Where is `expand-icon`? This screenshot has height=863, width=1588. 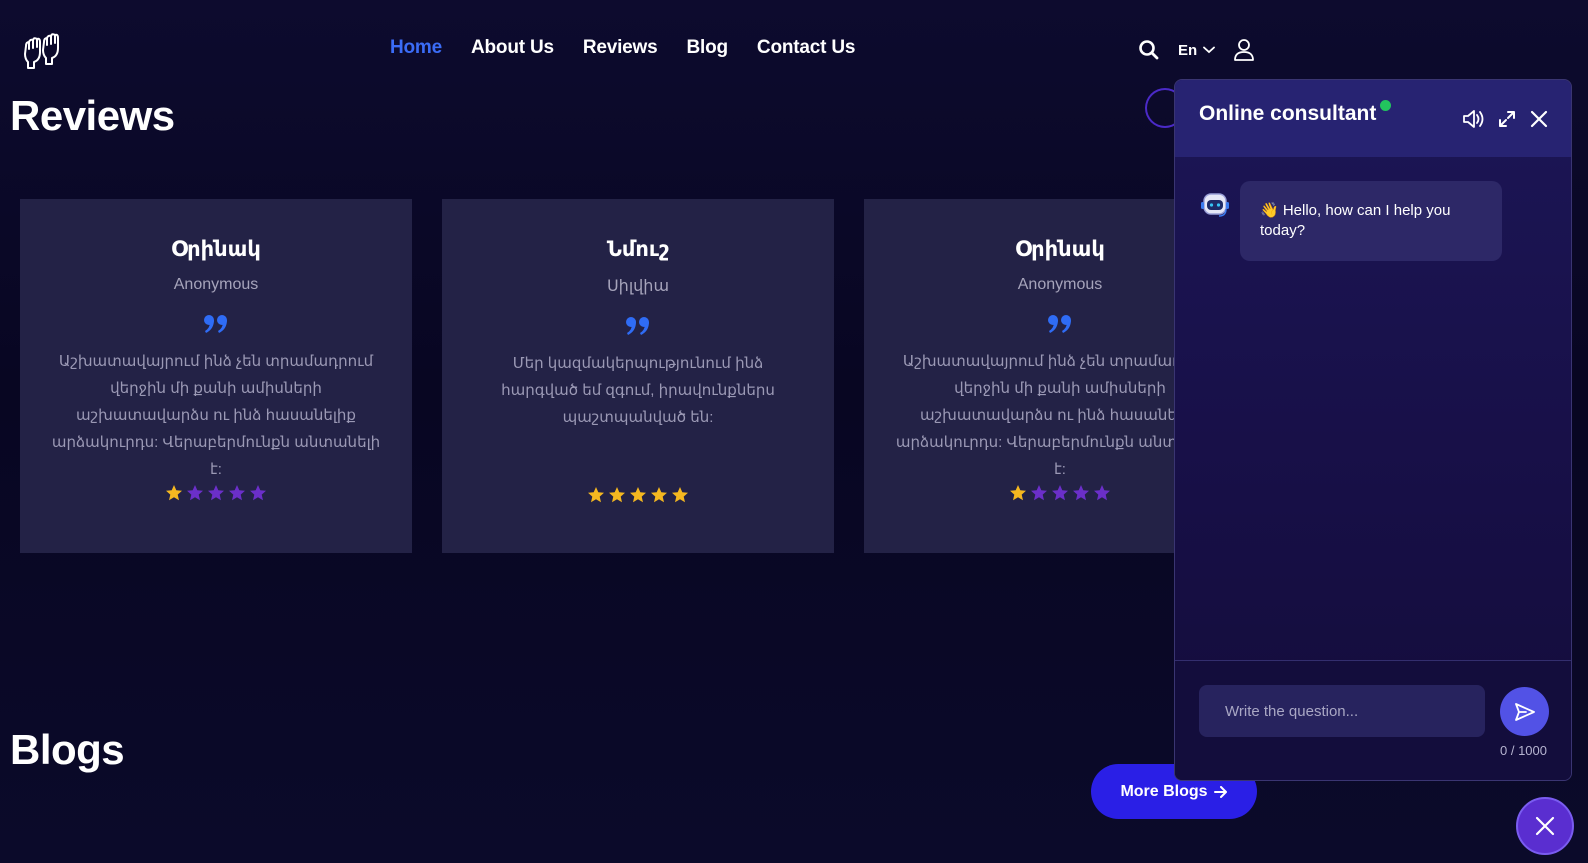
expand-icon is located at coordinates (1507, 119).